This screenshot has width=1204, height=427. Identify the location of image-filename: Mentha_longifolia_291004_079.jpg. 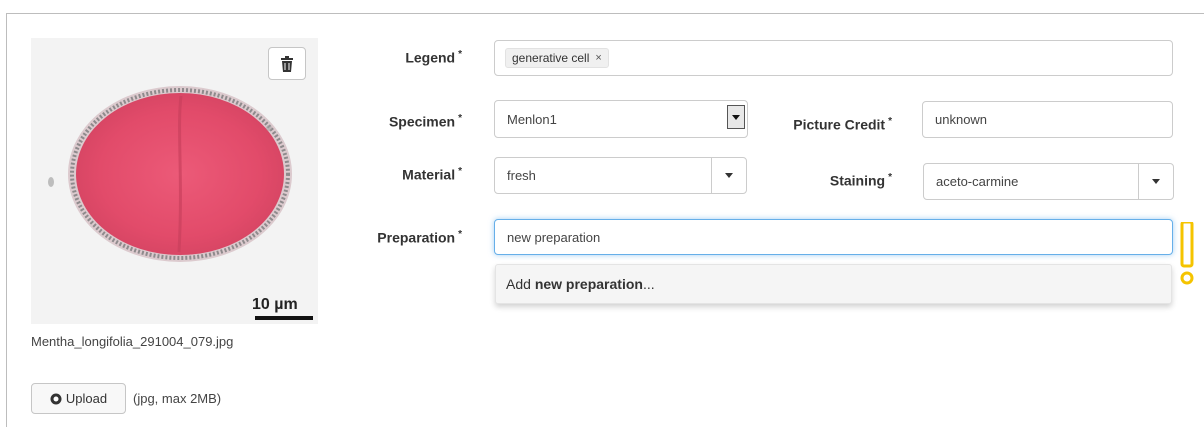
(132, 341).